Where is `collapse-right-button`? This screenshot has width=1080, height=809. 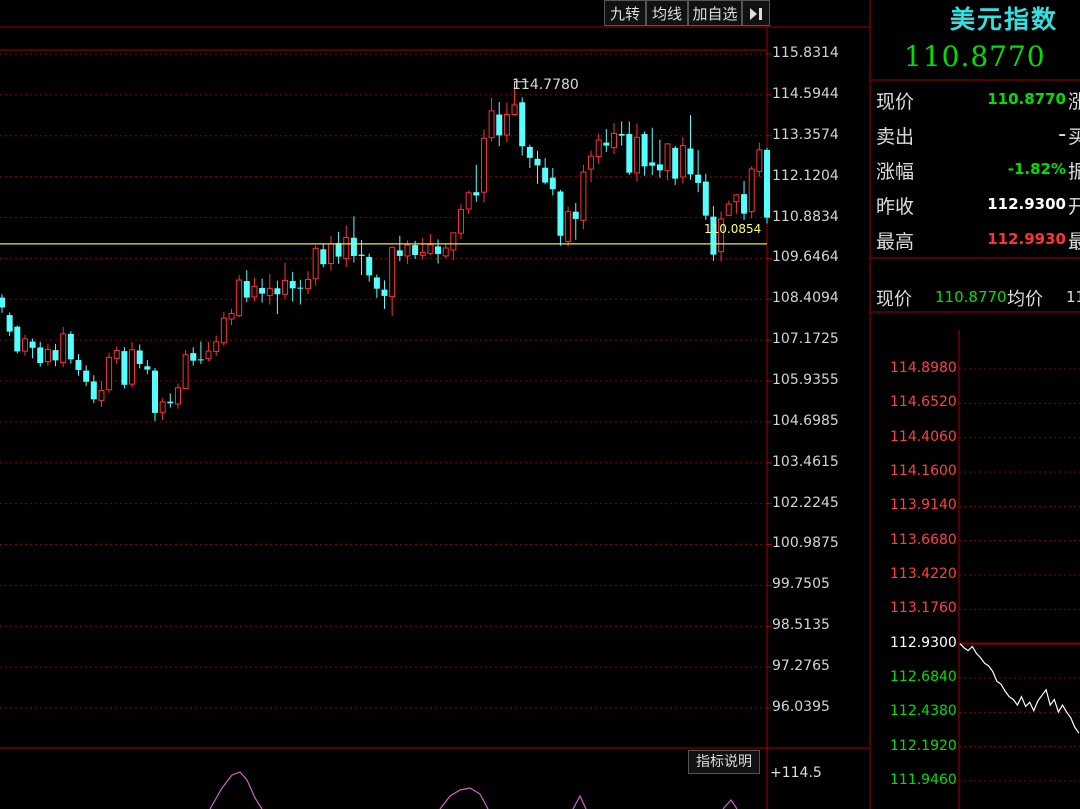 collapse-right-button is located at coordinates (756, 13).